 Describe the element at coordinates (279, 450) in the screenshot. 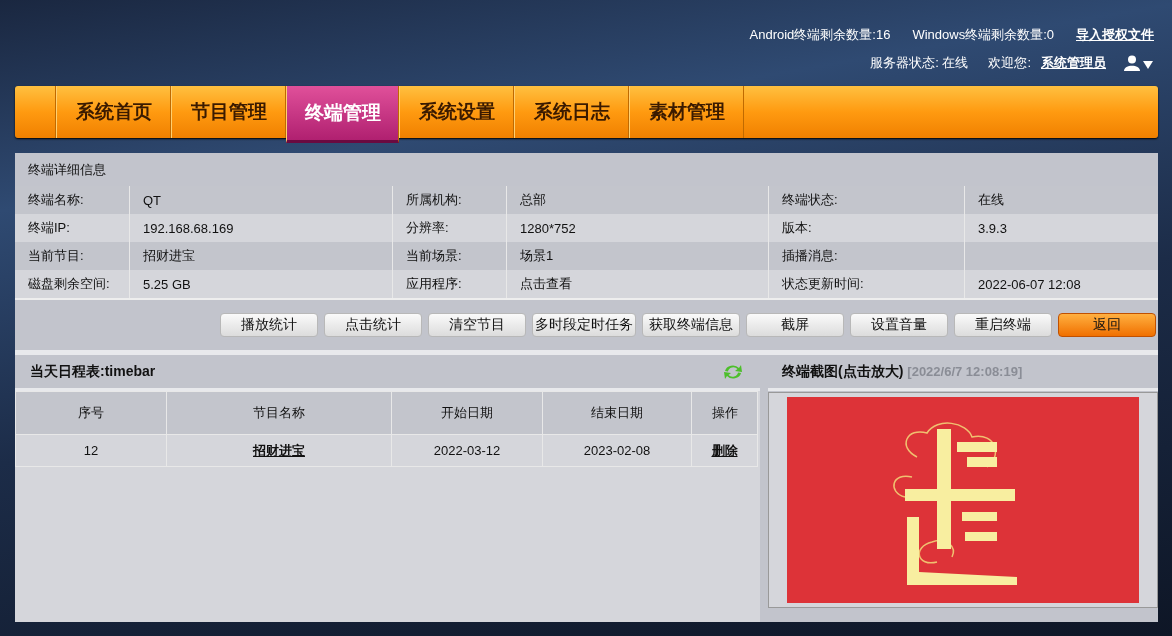

I see `program-link: 招财进宝` at that location.